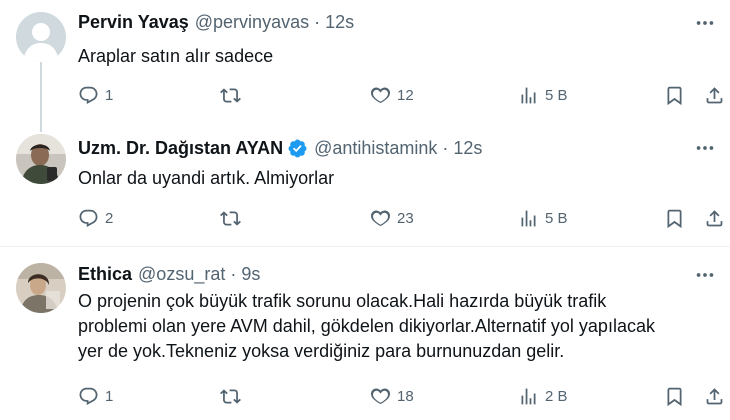  What do you see at coordinates (181, 274) in the screenshot?
I see `user-handle: @ozsu_rat` at bounding box center [181, 274].